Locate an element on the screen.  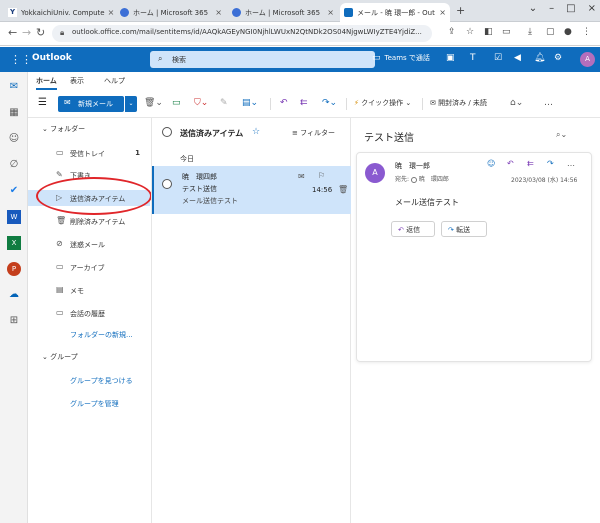
search-placeholder: 検索 is located at coordinates (179, 60).